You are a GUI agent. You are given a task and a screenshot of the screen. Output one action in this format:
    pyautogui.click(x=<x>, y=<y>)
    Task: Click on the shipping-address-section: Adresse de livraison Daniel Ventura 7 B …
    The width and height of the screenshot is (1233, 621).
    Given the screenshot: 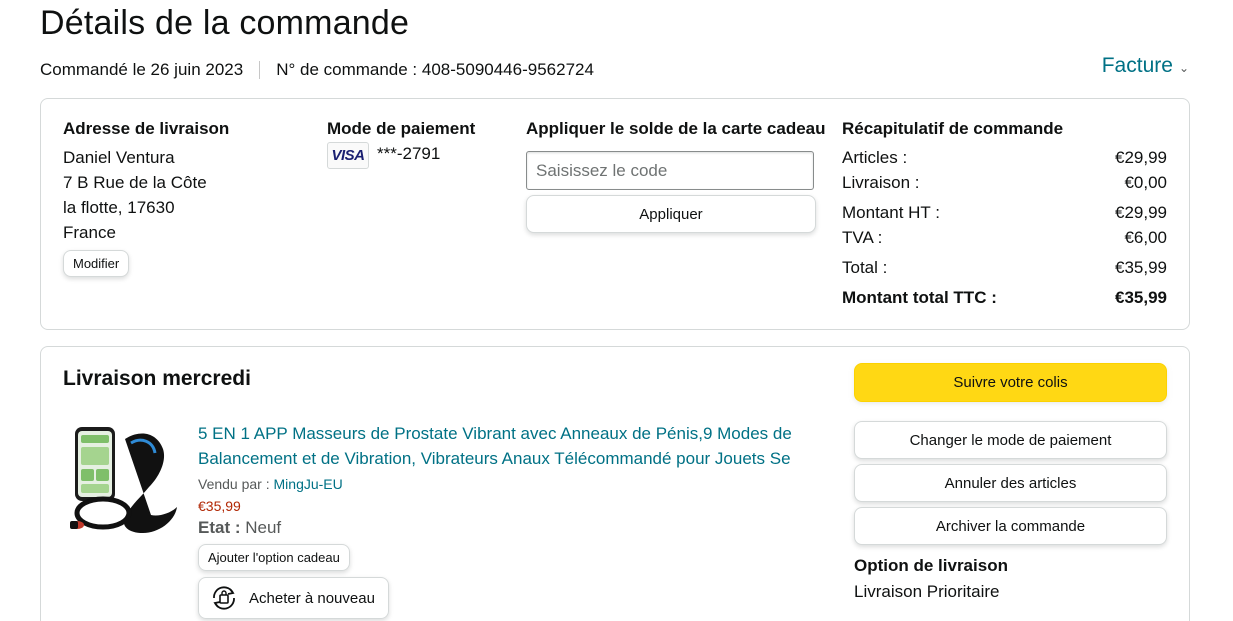 What is the action you would take?
    pyautogui.click(x=146, y=198)
    